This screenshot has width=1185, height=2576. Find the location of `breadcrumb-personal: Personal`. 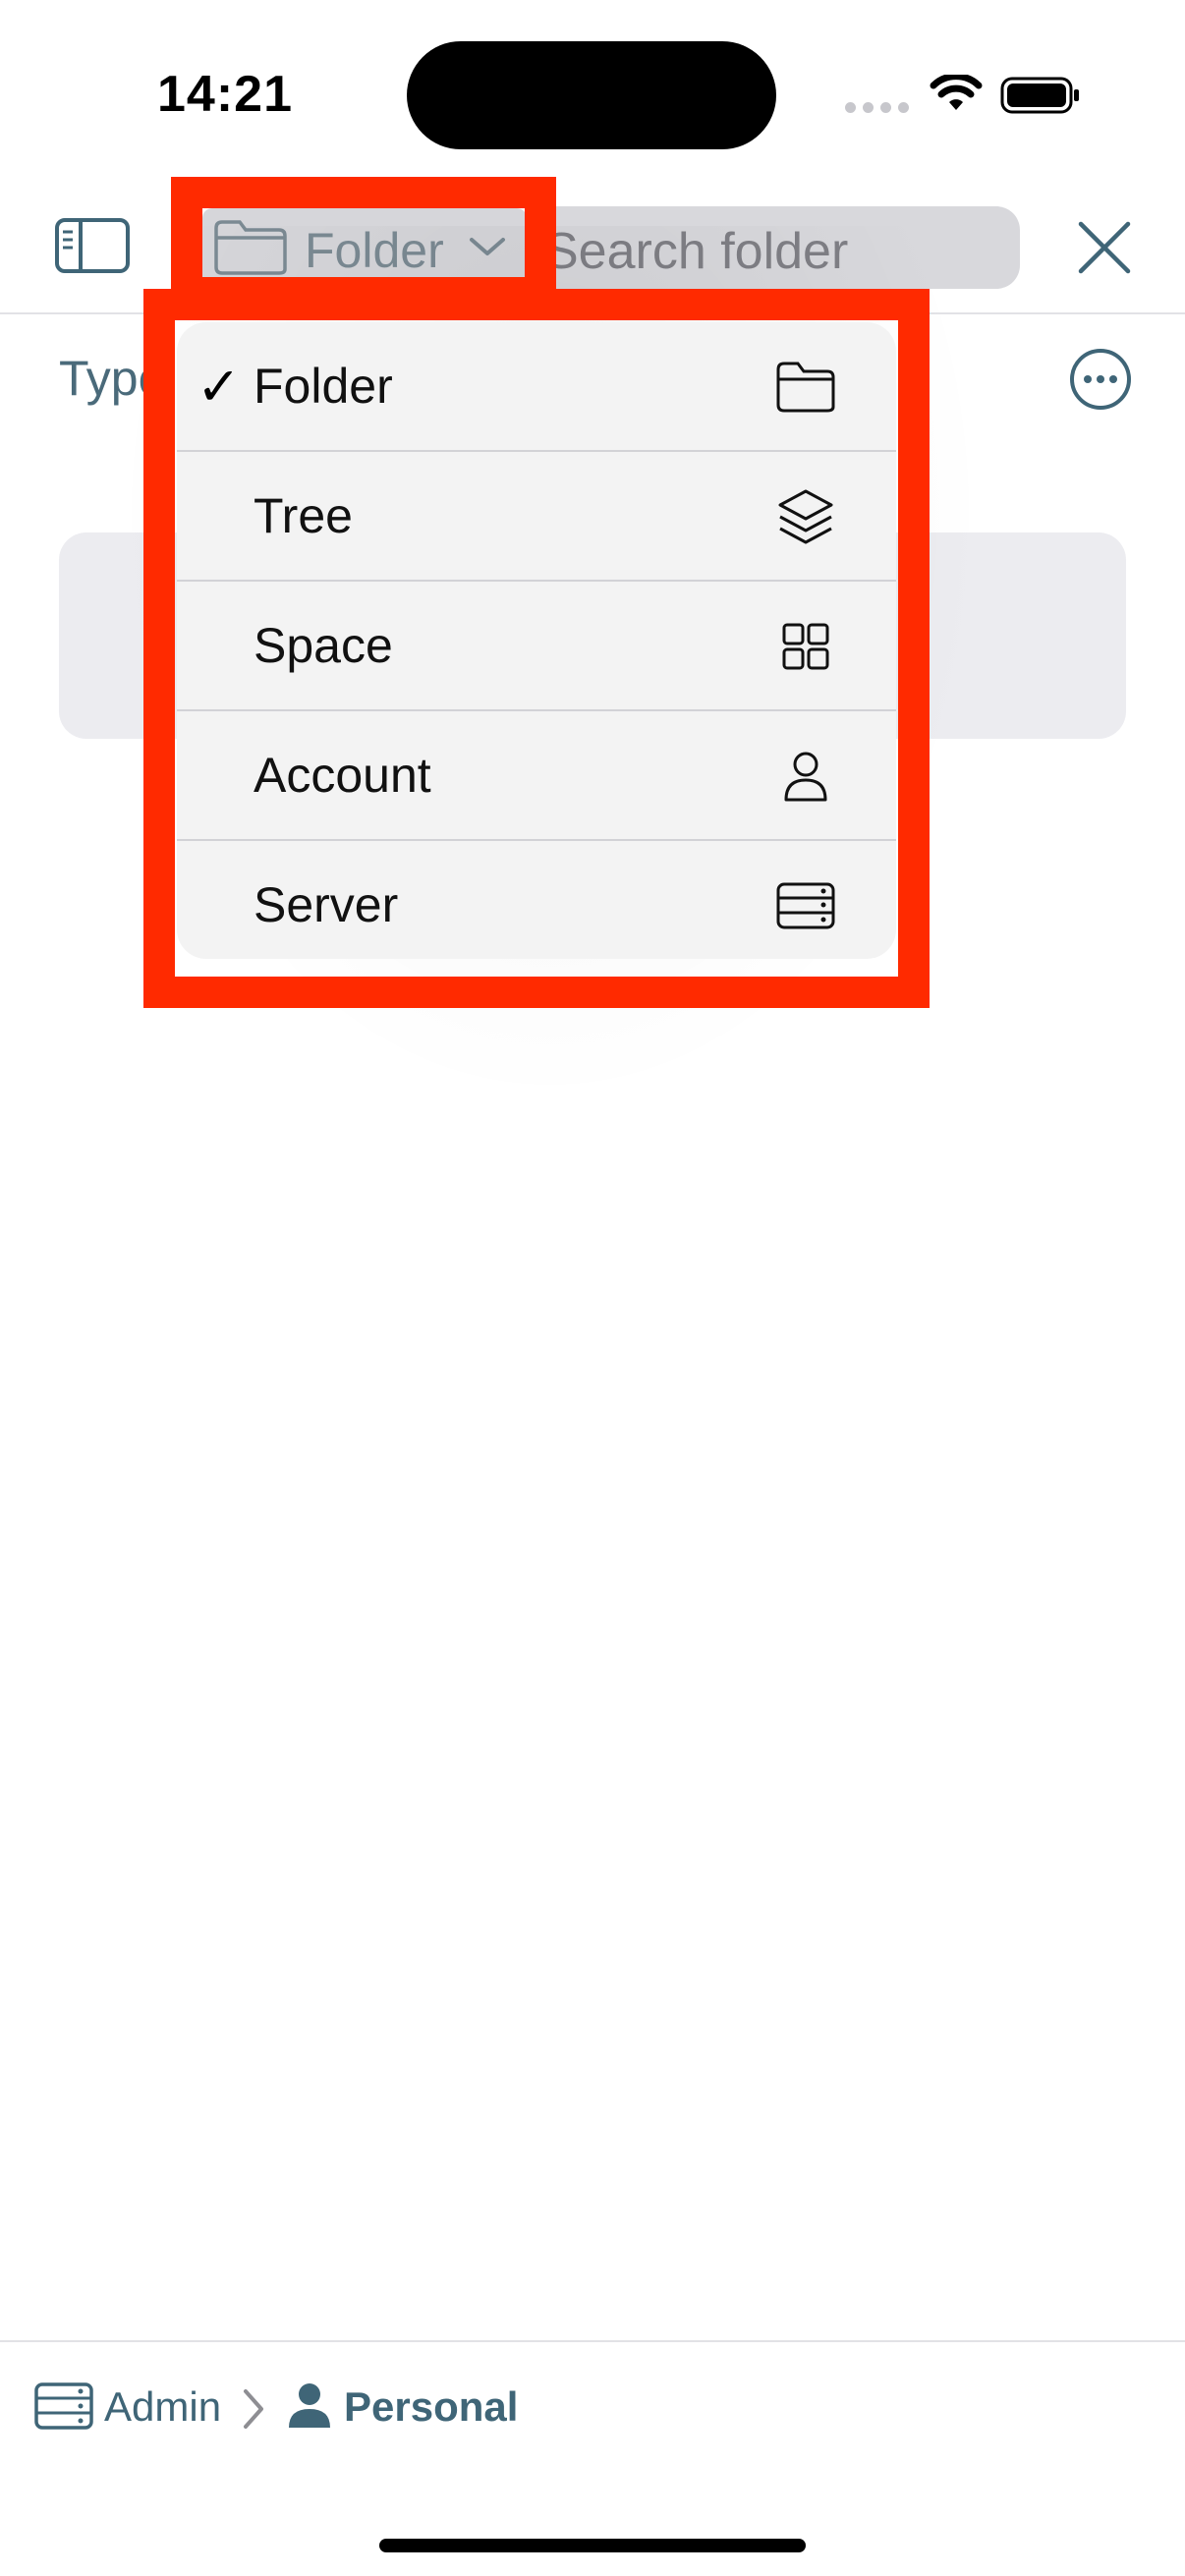

breadcrumb-personal: Personal is located at coordinates (431, 2407).